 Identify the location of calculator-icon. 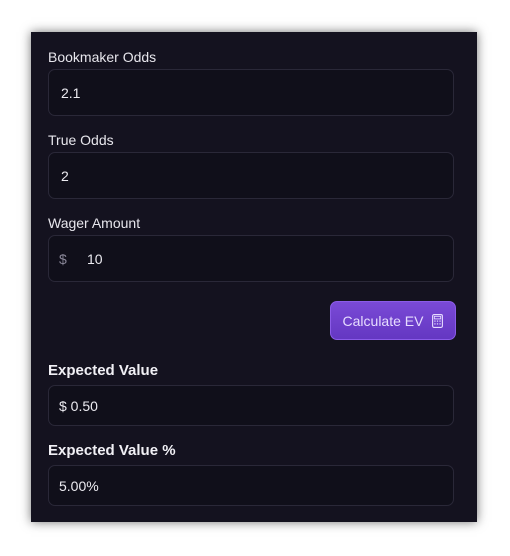
(438, 320).